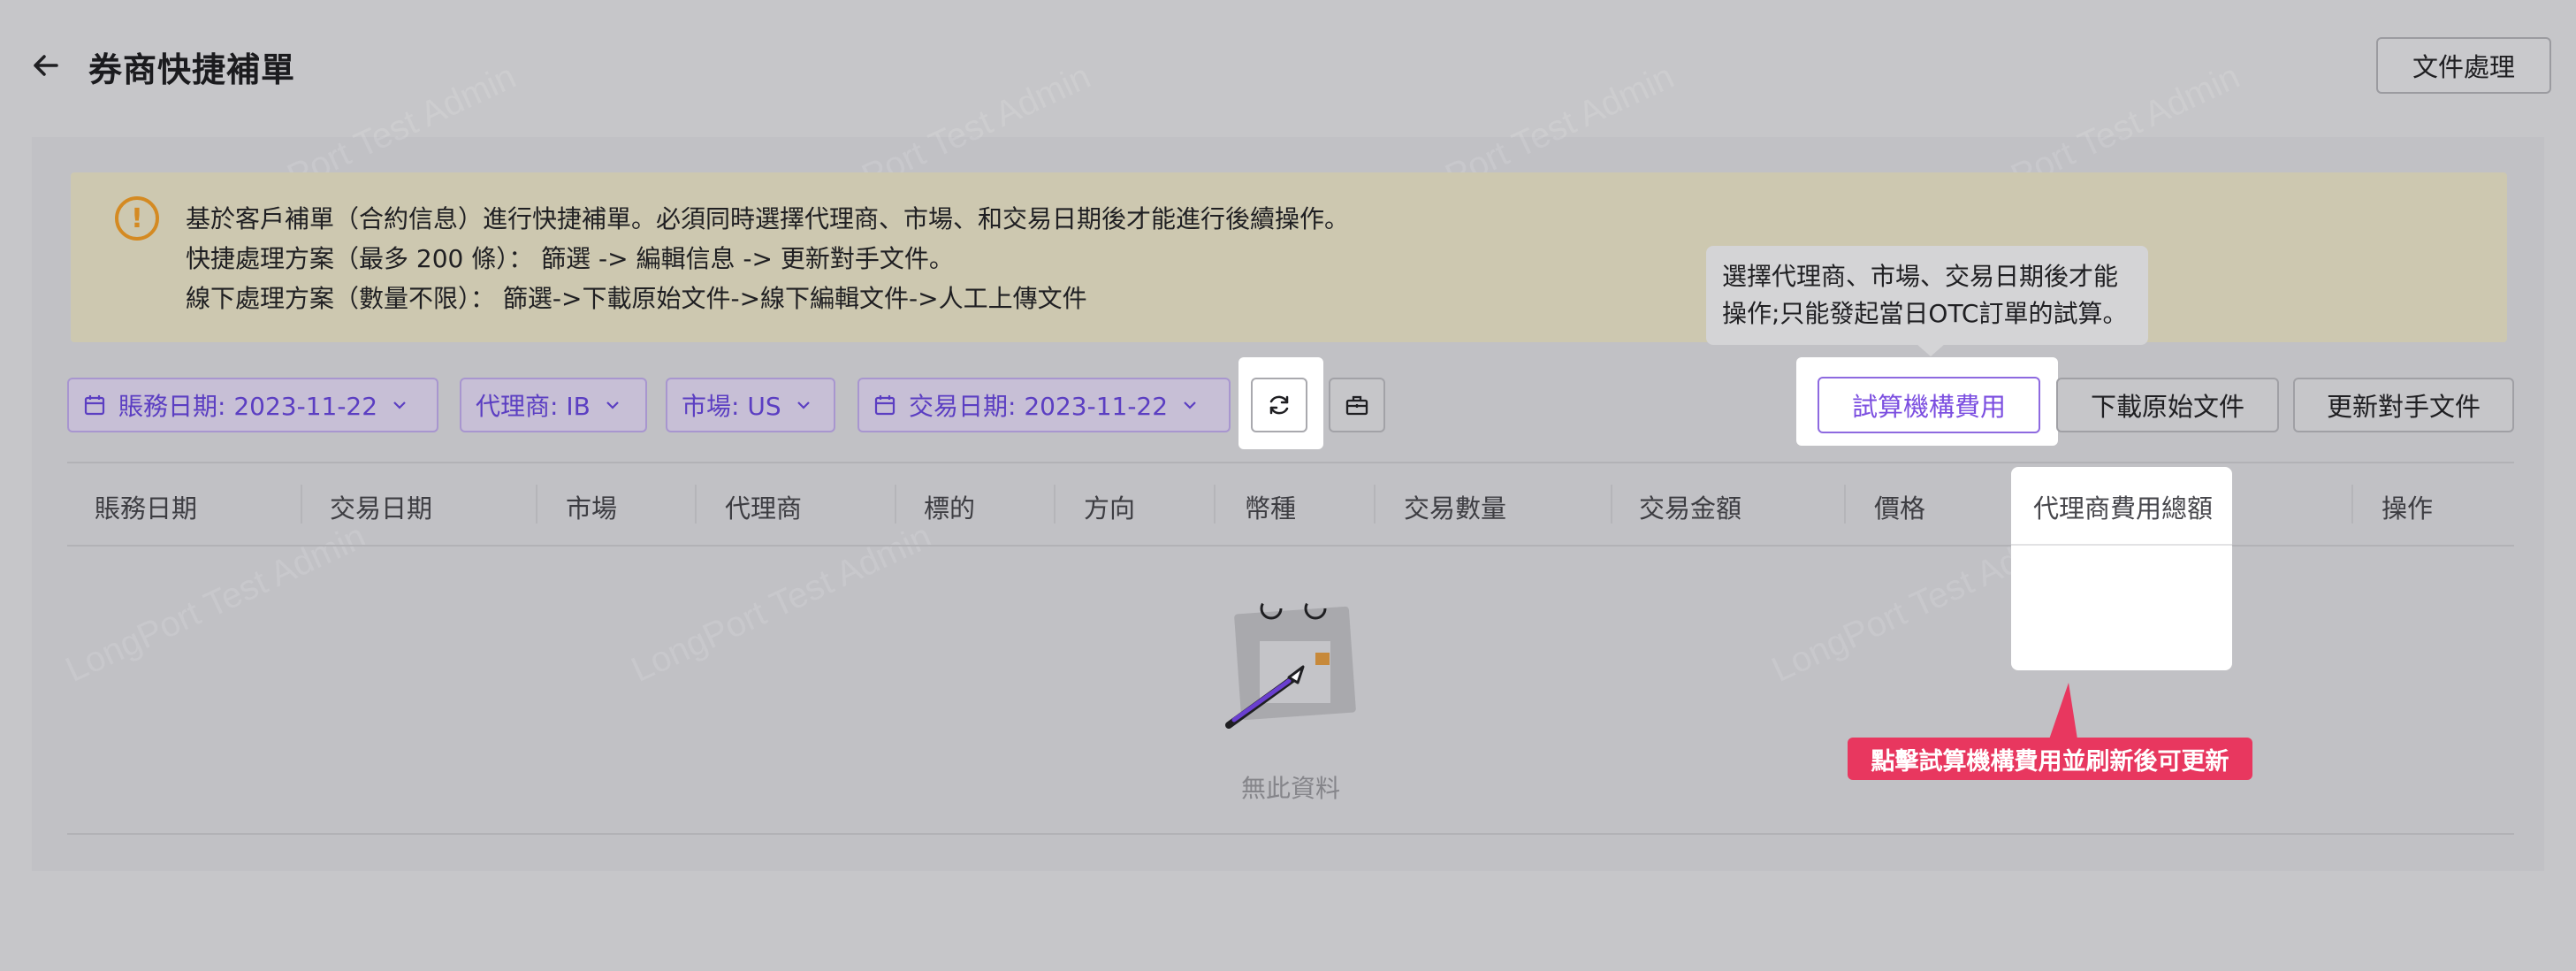 This screenshot has height=971, width=2576. I want to click on refresh-button, so click(1279, 405).